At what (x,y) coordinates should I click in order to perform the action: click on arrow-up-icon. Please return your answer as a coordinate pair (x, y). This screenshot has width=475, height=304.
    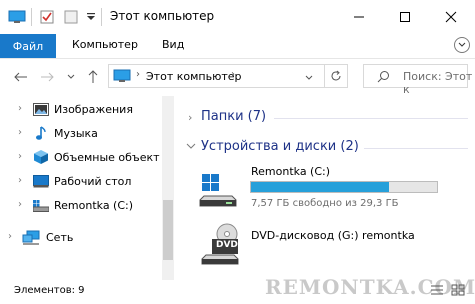
    Looking at the image, I should click on (93, 76).